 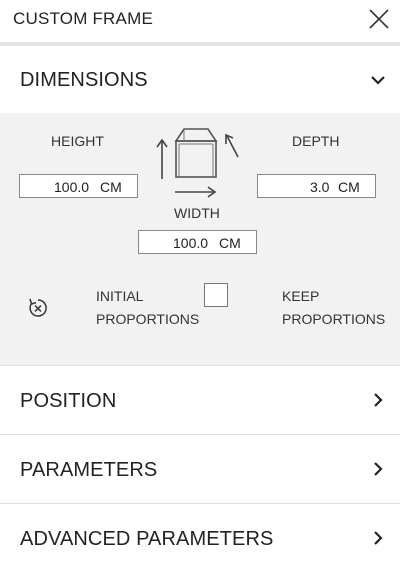 I want to click on section-parameters-label: PARAMETERS, so click(x=89, y=470).